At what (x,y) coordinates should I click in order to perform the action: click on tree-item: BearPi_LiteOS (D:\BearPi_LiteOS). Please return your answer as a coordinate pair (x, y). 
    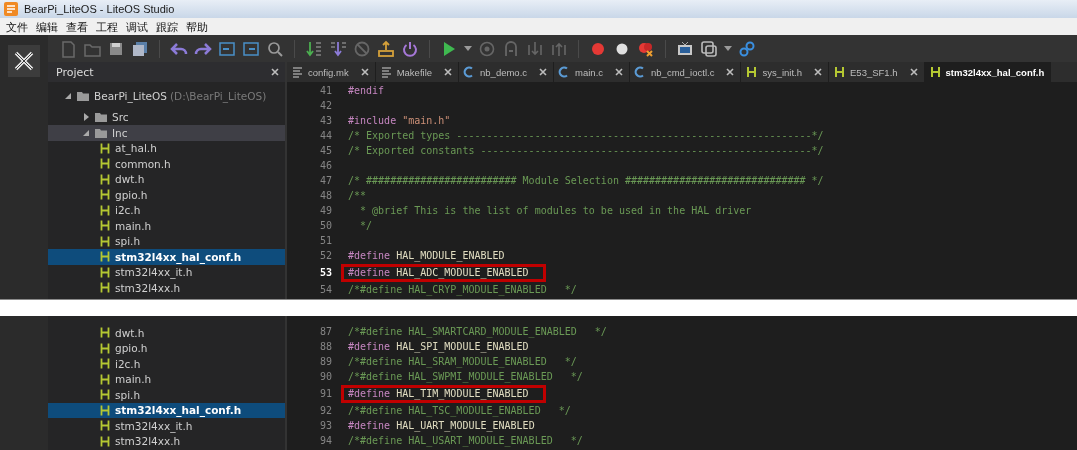
    Looking at the image, I should click on (166, 96).